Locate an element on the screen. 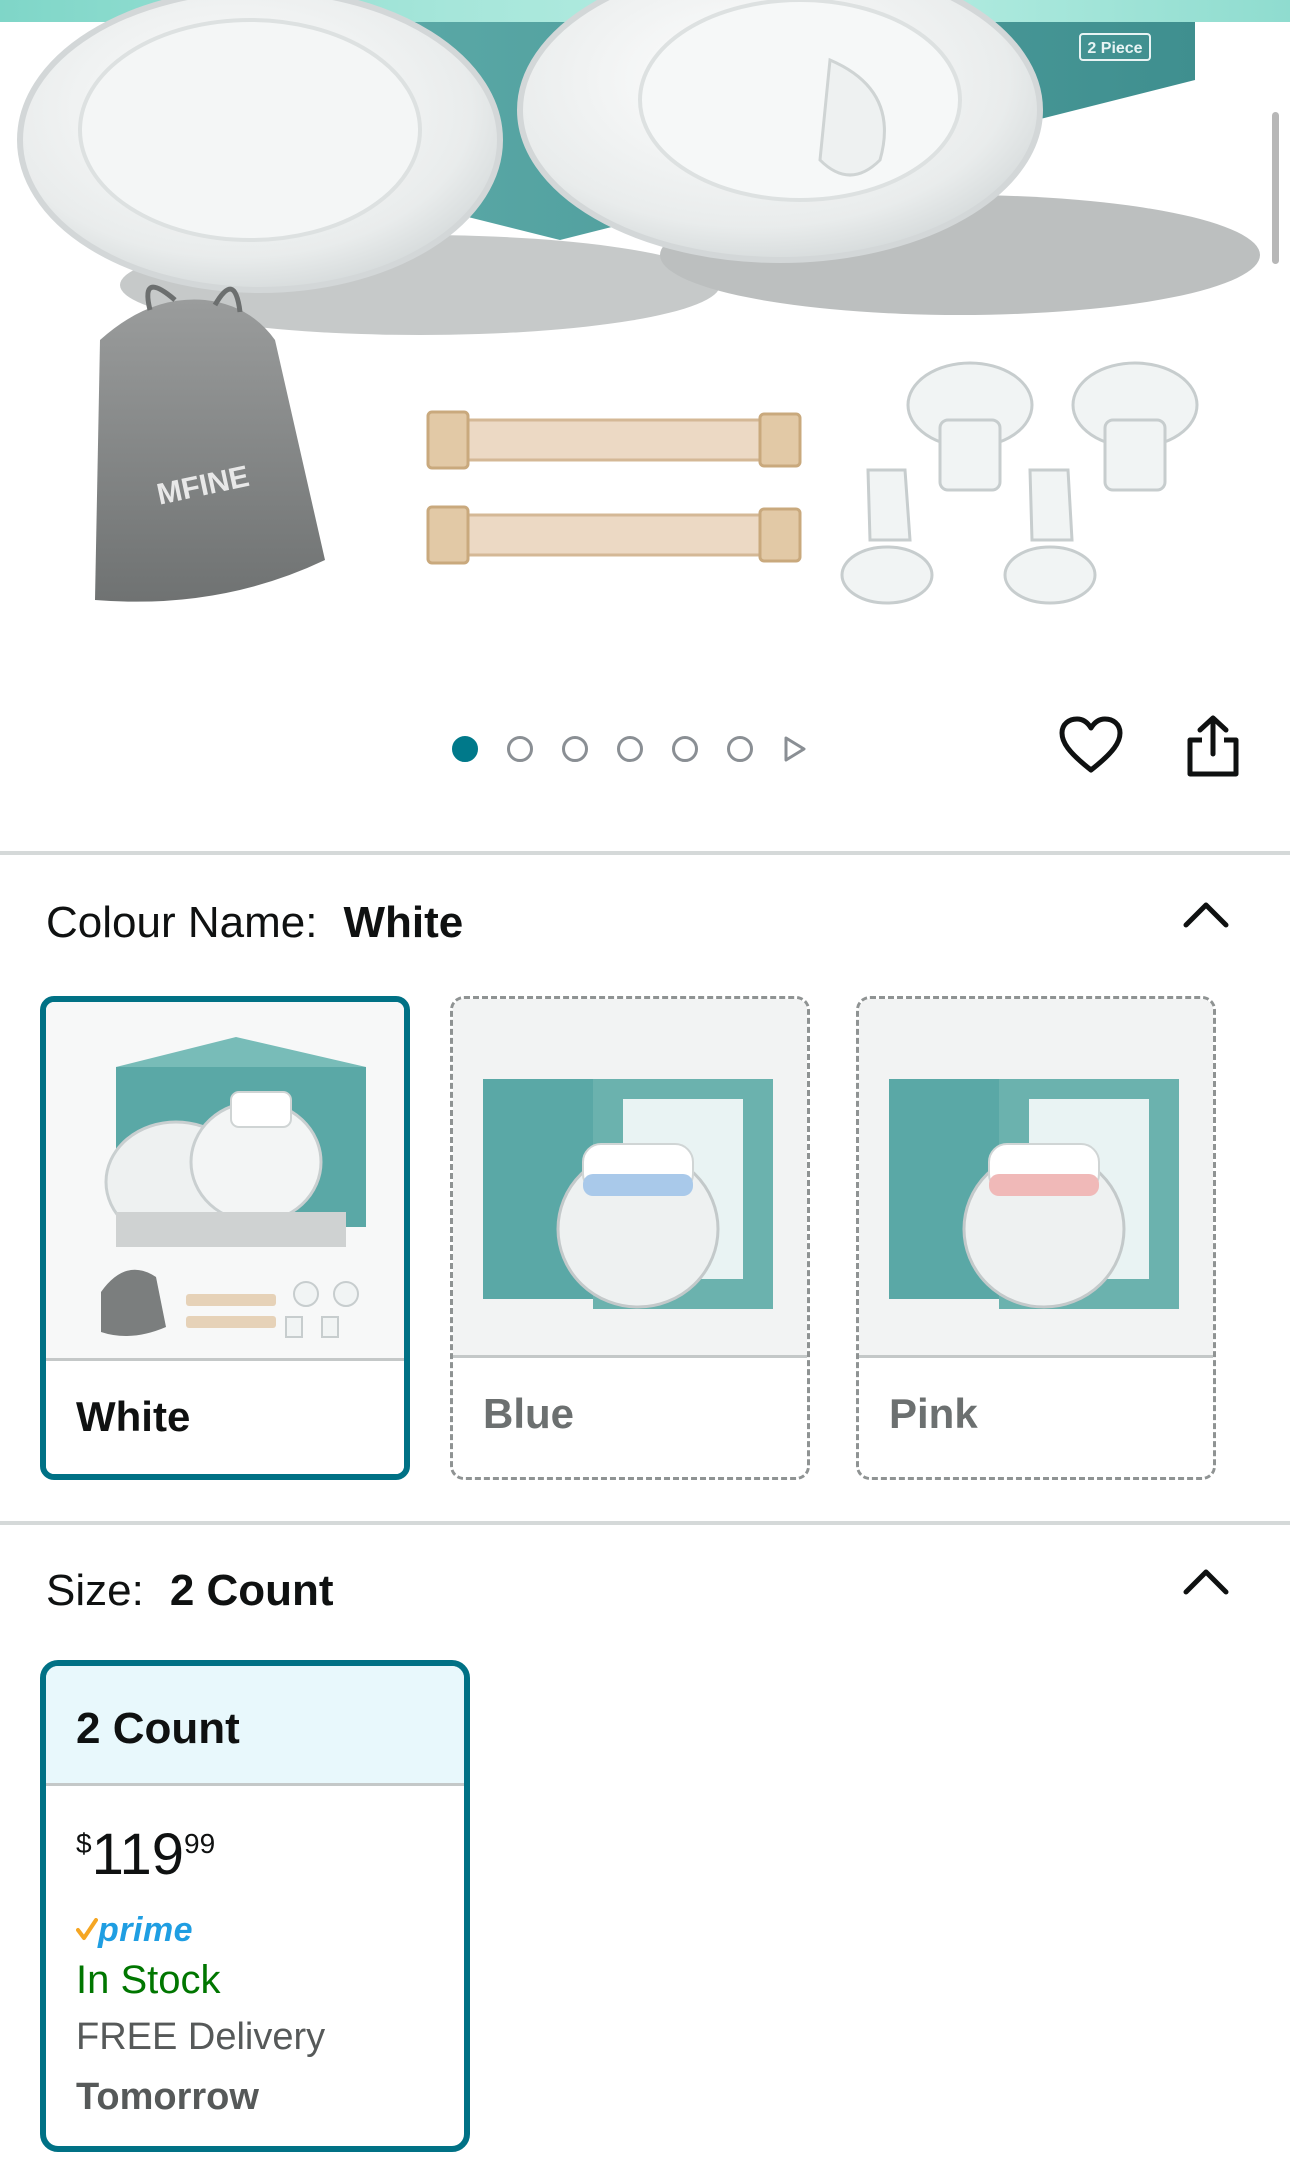  size-option-name: 2 Count is located at coordinates (158, 1728).